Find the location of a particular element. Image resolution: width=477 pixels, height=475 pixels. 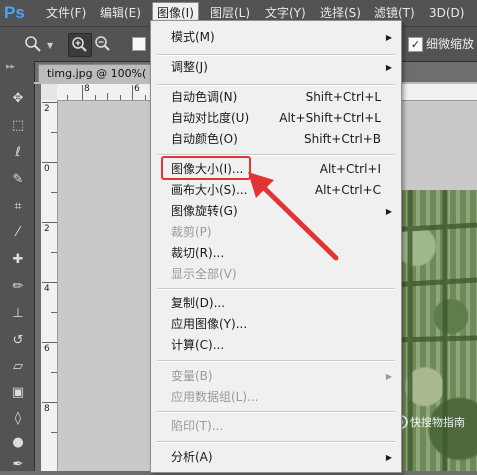

chevron-down-icon: ▼ is located at coordinates (50, 45).